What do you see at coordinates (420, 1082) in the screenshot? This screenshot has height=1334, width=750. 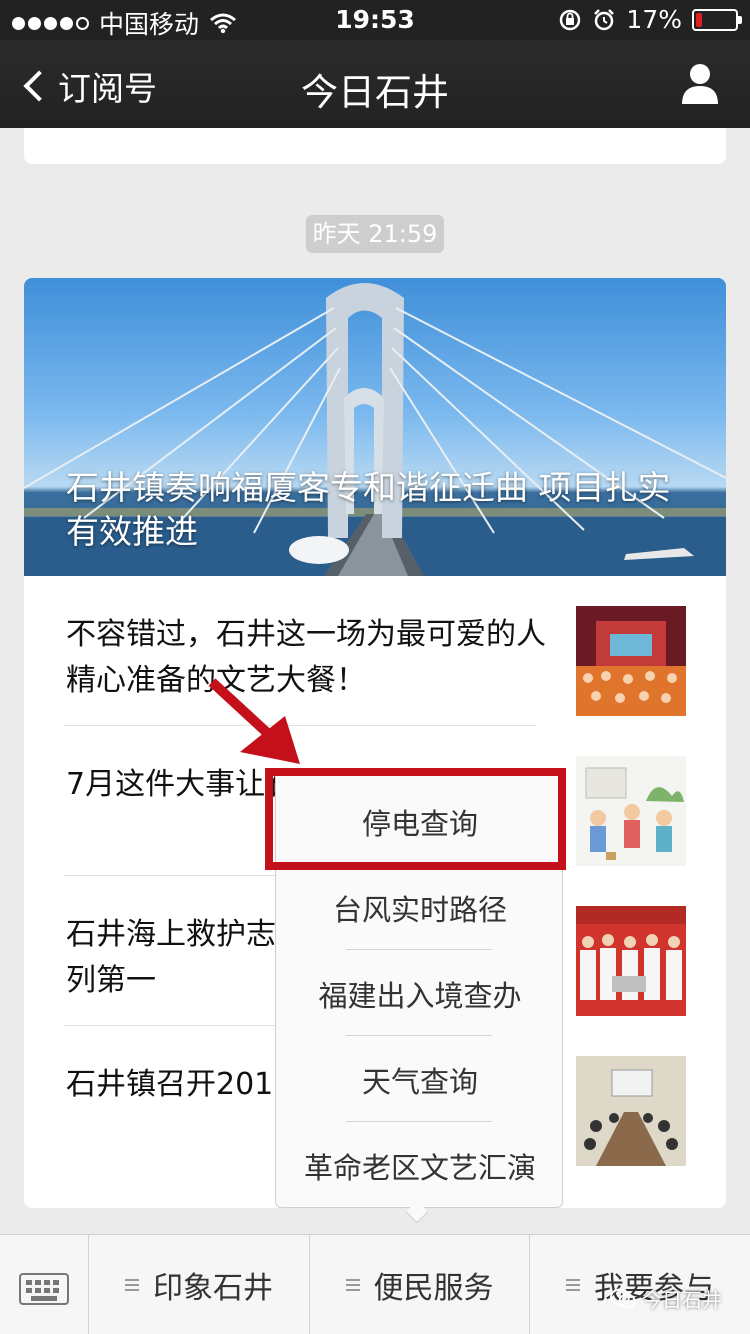 I see `menu-item-weather: 天气查询` at bounding box center [420, 1082].